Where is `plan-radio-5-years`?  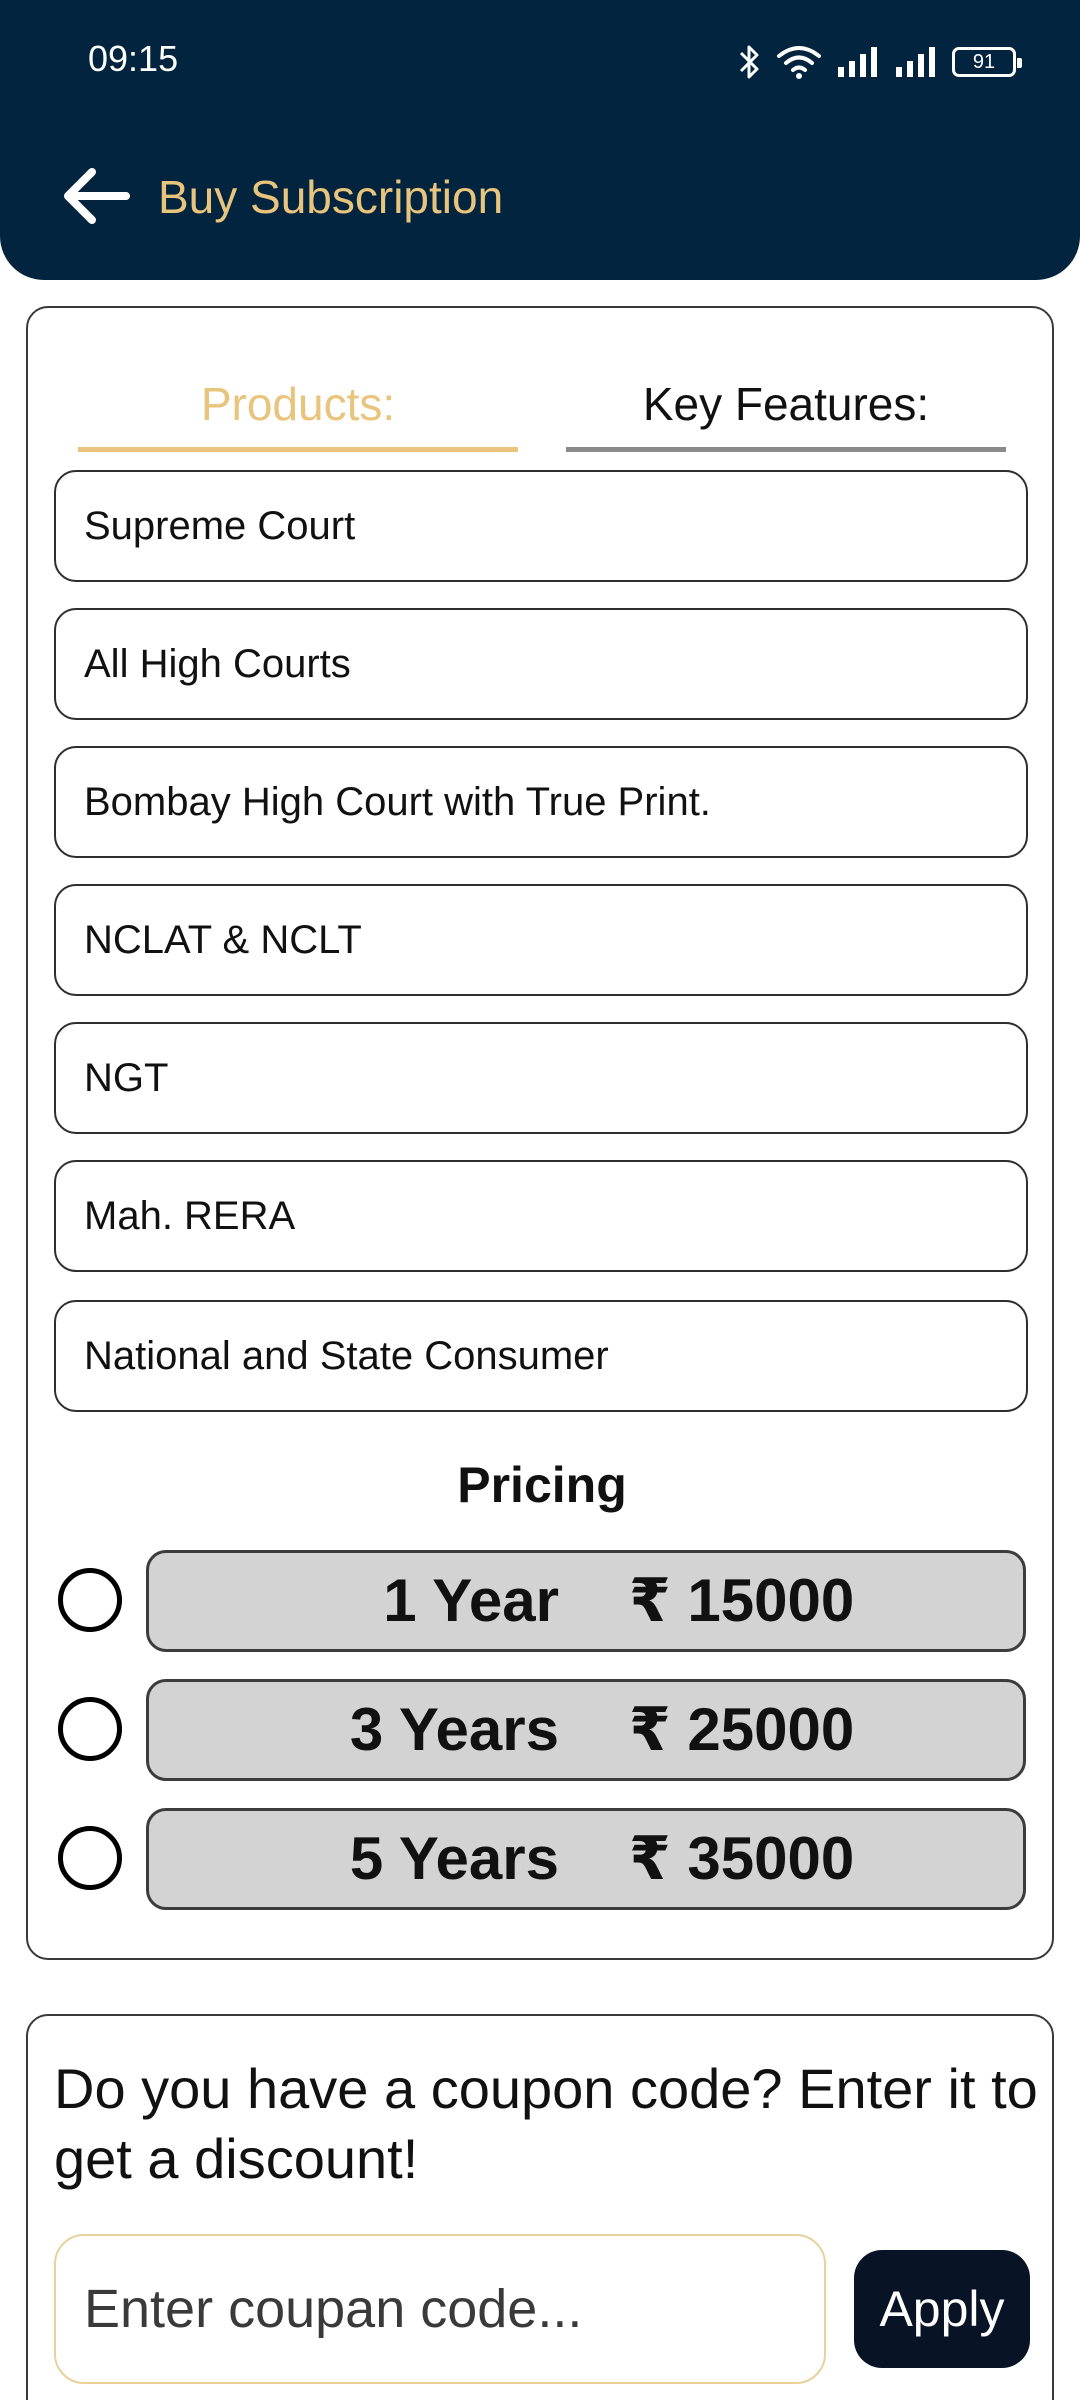 plan-radio-5-years is located at coordinates (90, 1858).